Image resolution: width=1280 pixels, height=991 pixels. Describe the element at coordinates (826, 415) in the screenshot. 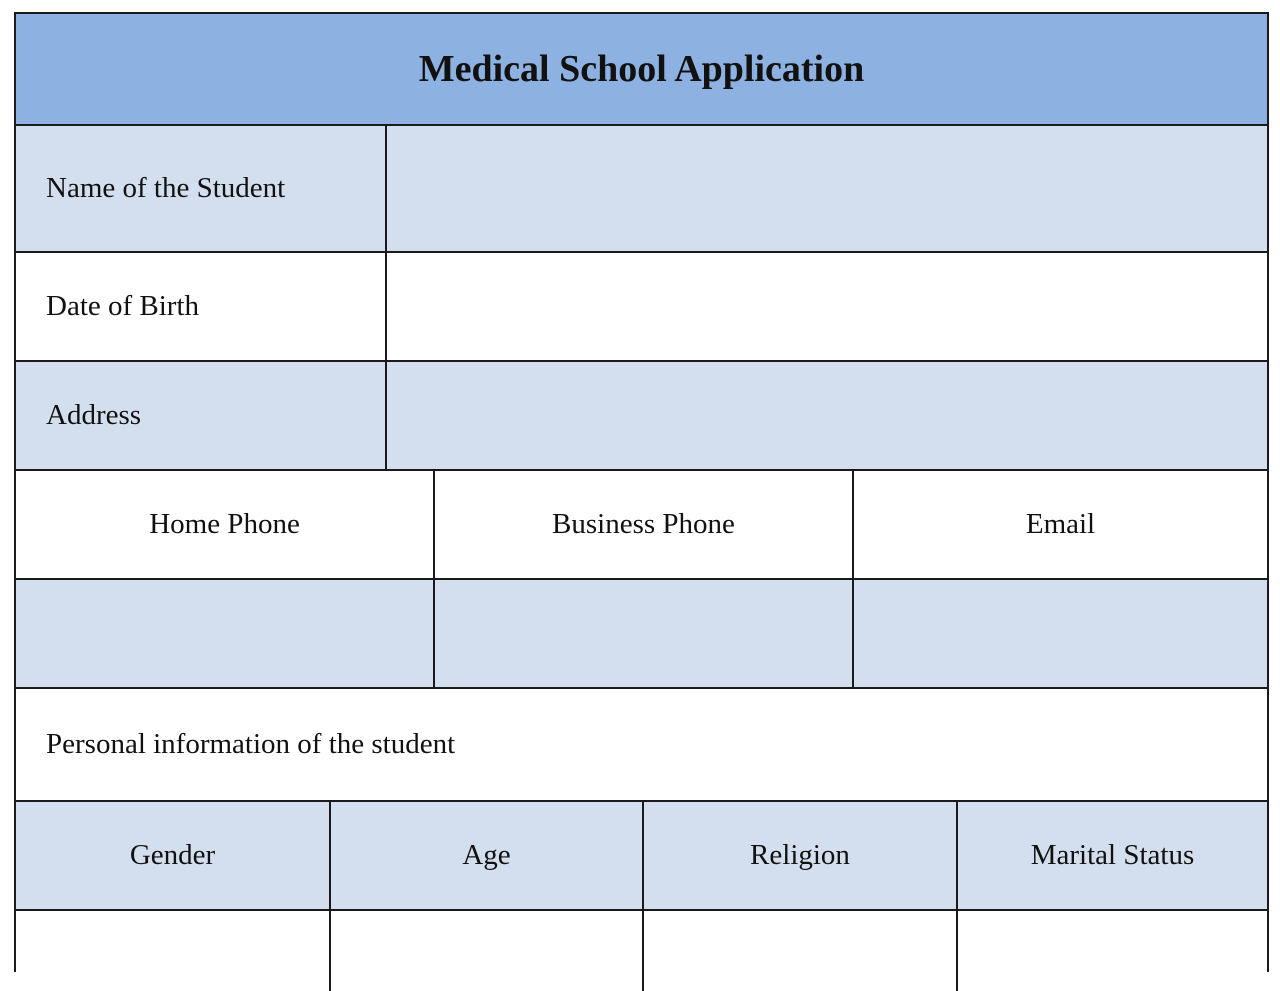

I see `address-input` at that location.